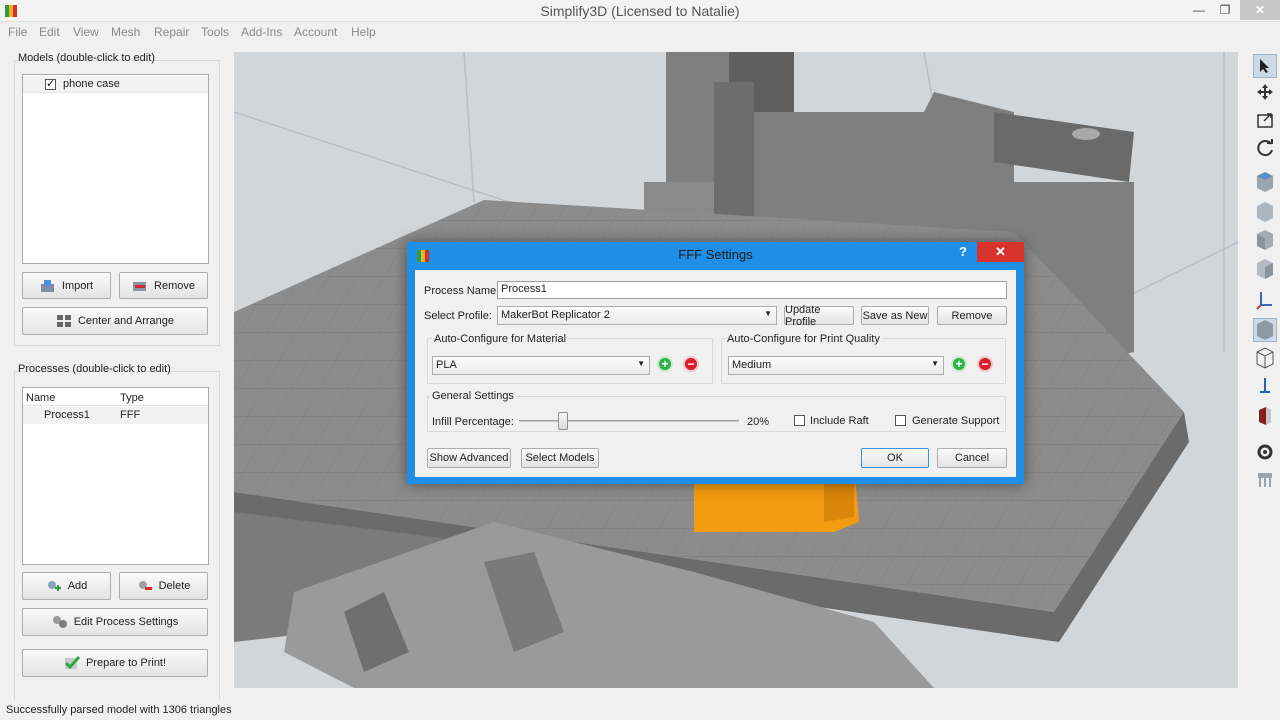  I want to click on infill-value: 20%, so click(758, 422).